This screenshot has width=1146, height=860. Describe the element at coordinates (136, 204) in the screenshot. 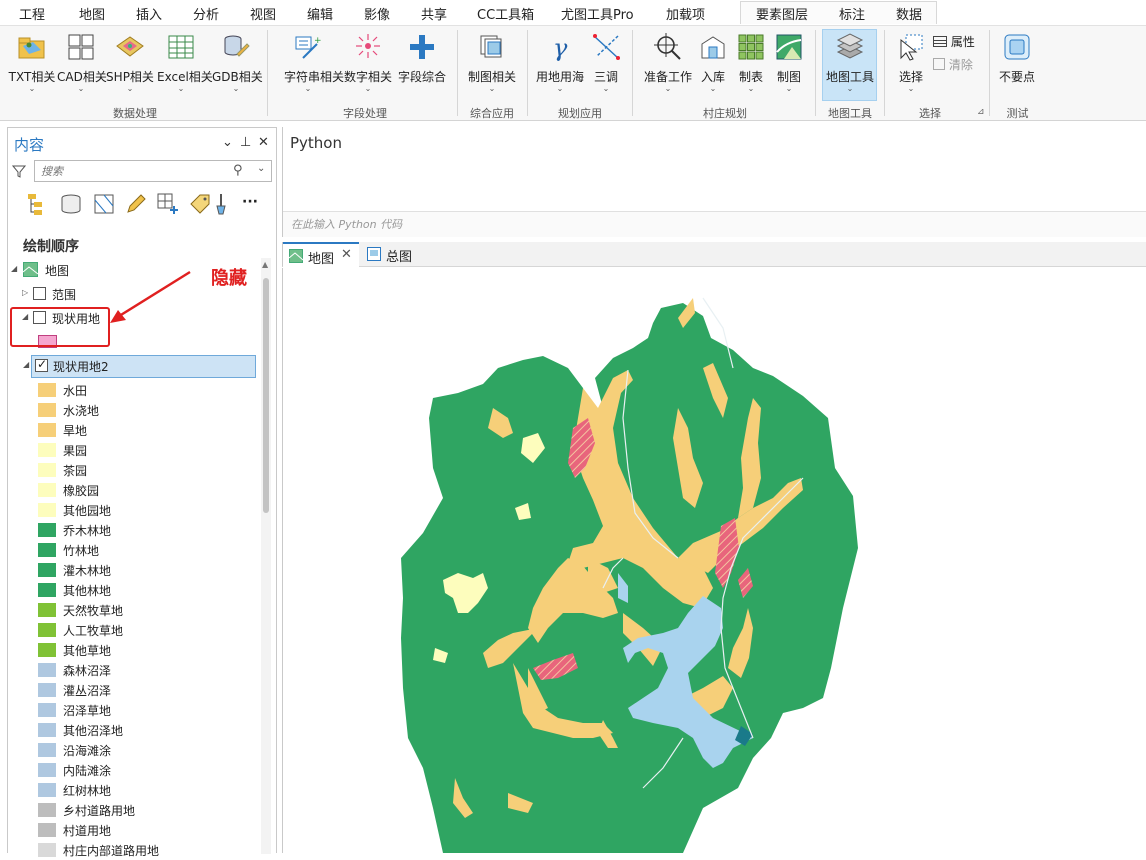

I see `edit-pencil-icon` at that location.